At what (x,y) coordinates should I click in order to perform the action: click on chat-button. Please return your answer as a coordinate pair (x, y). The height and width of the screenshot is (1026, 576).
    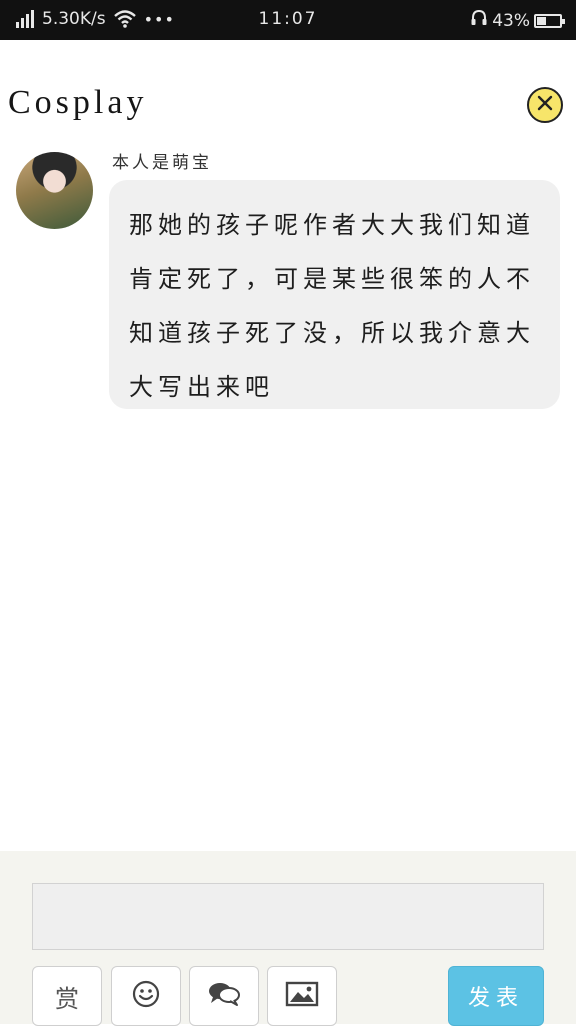
    Looking at the image, I should click on (224, 996).